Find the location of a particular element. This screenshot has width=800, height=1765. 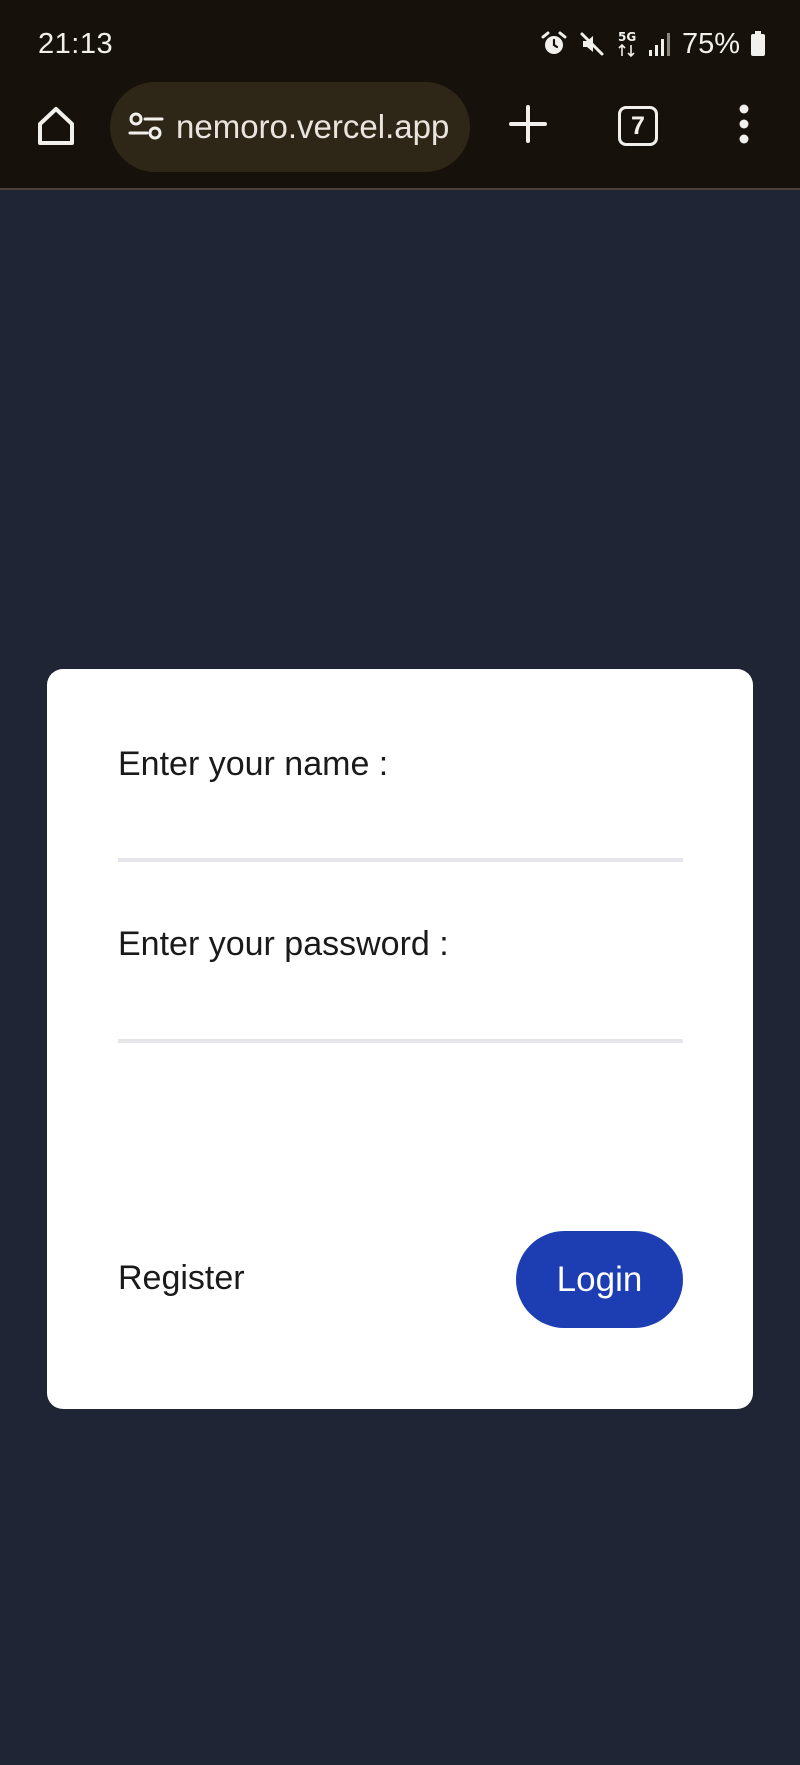

signal-icon is located at coordinates (660, 44).